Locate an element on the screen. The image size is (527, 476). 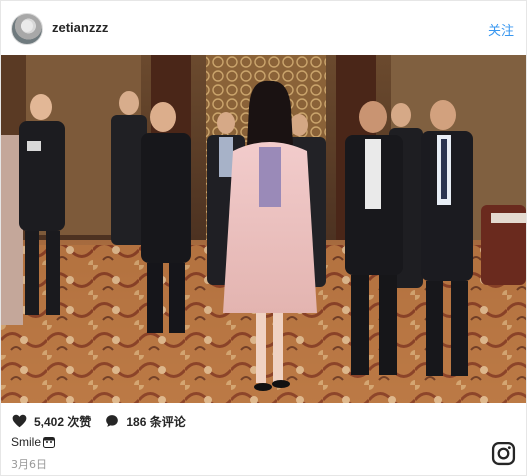
emoji-icon is located at coordinates (49, 442).